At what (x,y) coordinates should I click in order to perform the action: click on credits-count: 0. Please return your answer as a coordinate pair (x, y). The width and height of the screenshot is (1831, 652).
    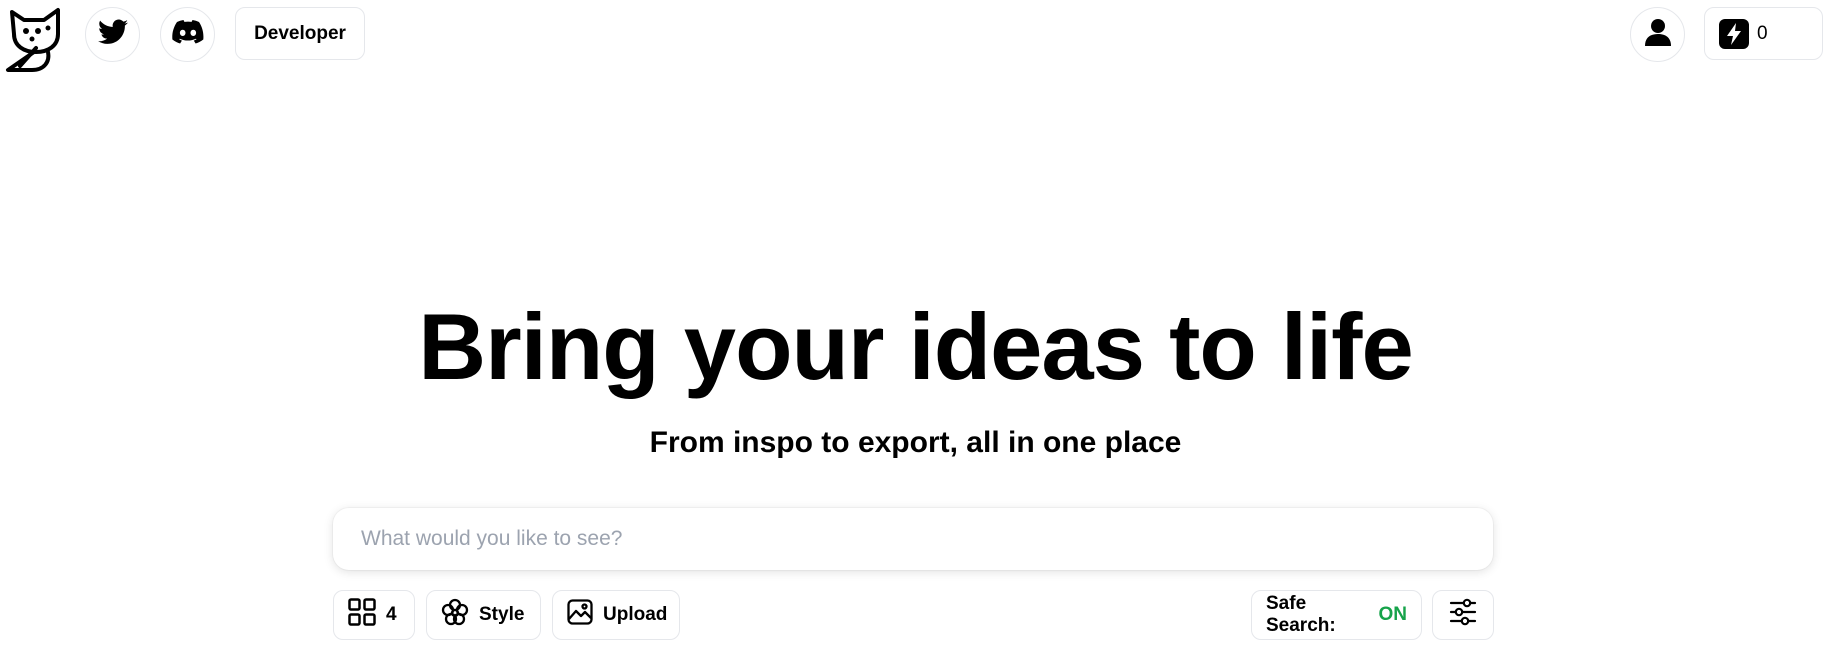
    Looking at the image, I should click on (1762, 33).